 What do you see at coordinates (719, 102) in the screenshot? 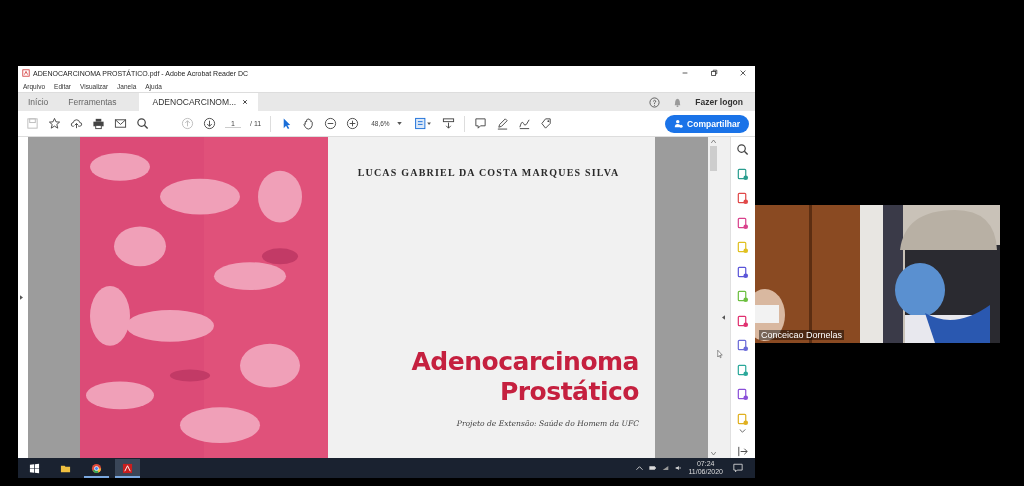
I see `login-link: Fazer logon` at bounding box center [719, 102].